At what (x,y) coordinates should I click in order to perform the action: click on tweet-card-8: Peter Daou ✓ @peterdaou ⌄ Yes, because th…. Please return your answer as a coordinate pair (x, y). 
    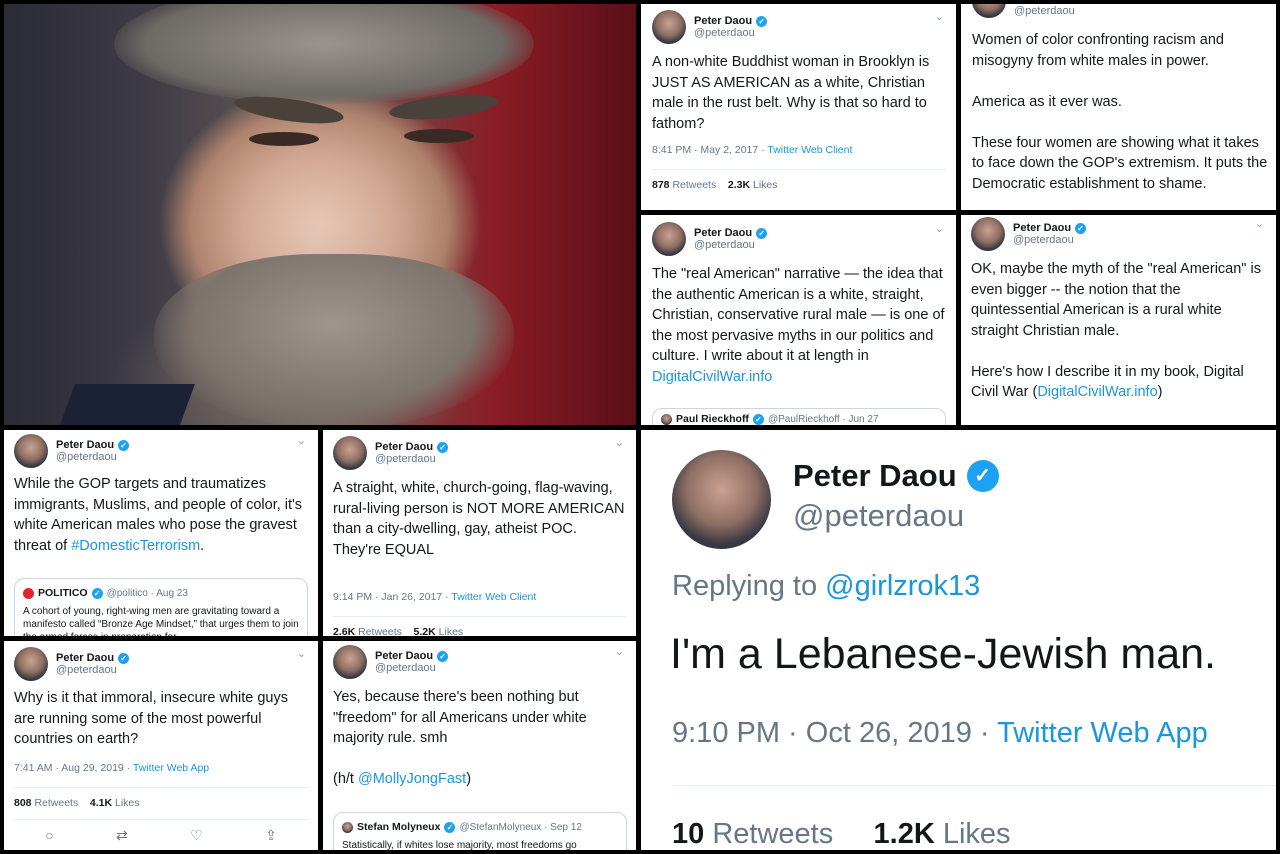
    Looking at the image, I should click on (479, 745).